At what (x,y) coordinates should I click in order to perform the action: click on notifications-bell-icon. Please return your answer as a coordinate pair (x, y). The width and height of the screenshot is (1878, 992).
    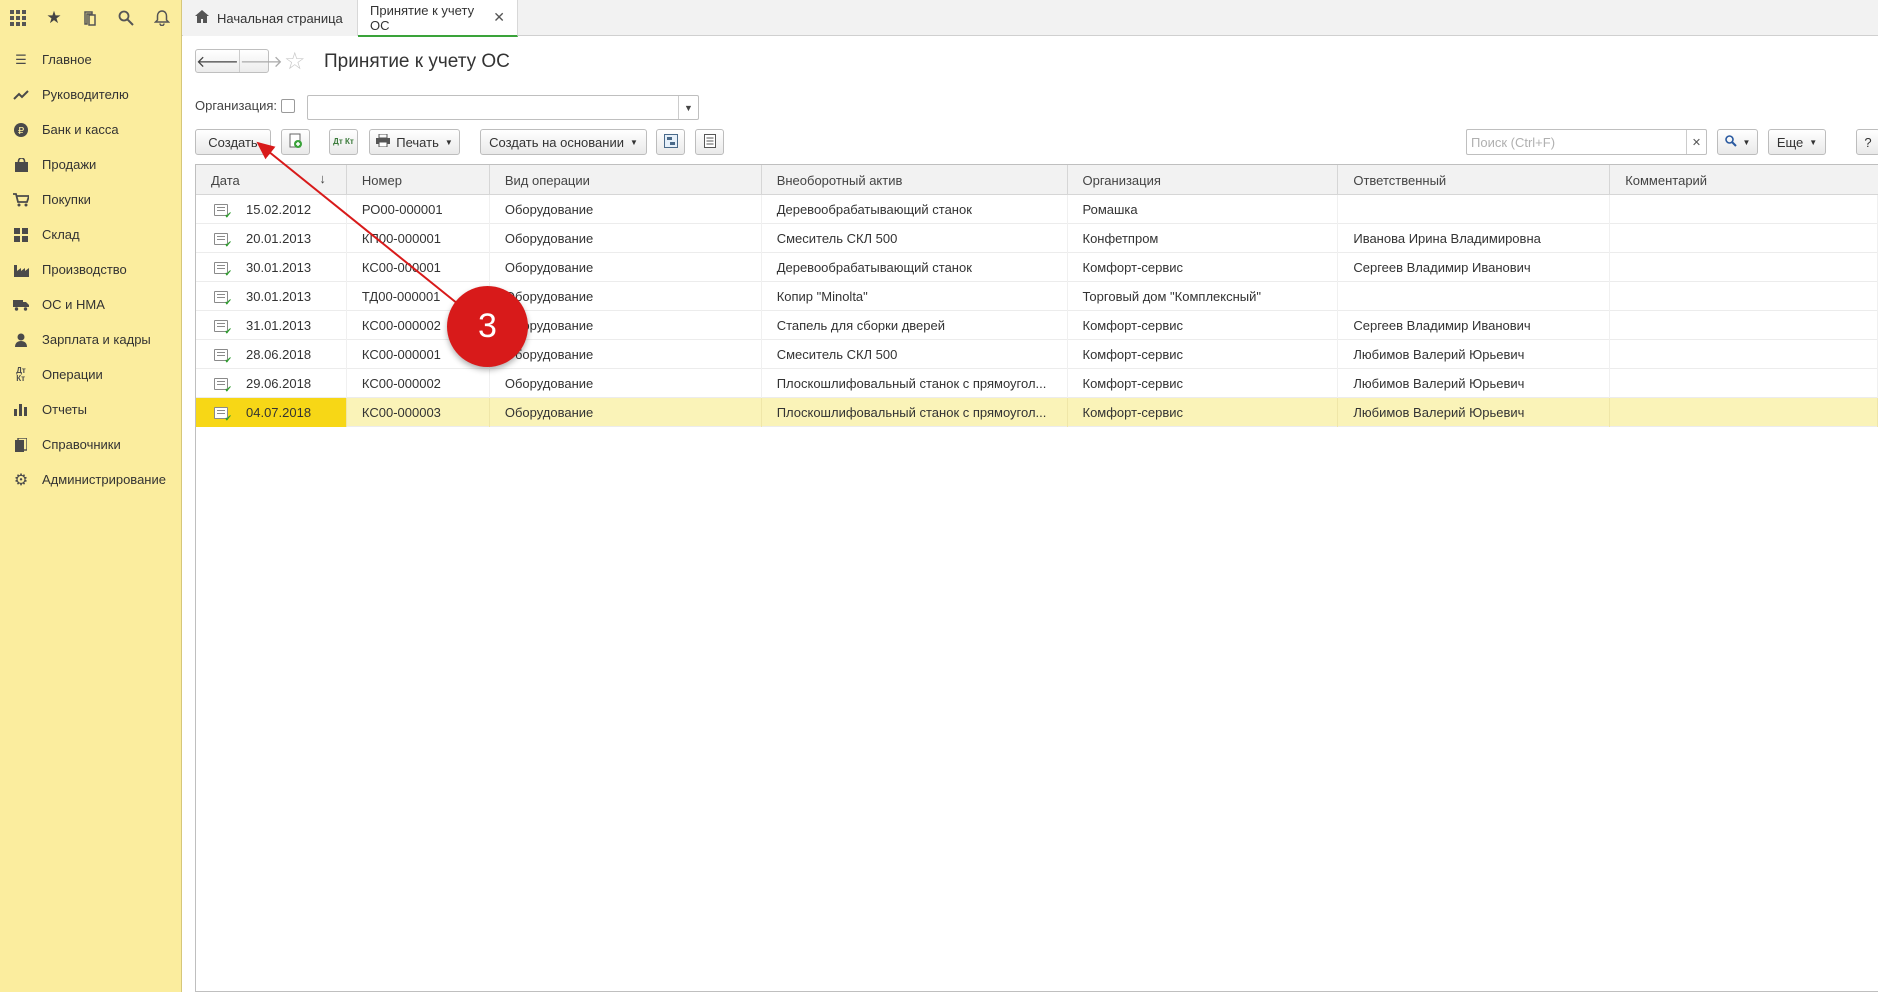
    Looking at the image, I should click on (162, 18).